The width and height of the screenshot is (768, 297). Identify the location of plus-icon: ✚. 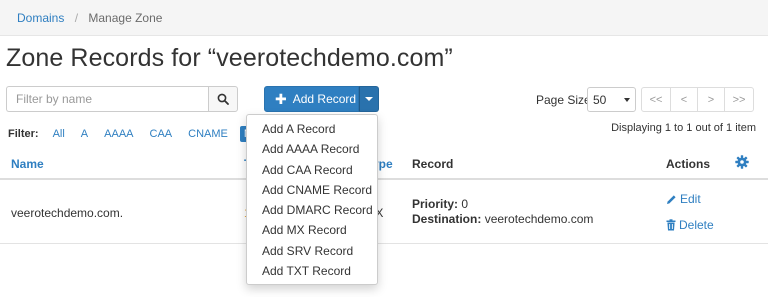
(281, 99).